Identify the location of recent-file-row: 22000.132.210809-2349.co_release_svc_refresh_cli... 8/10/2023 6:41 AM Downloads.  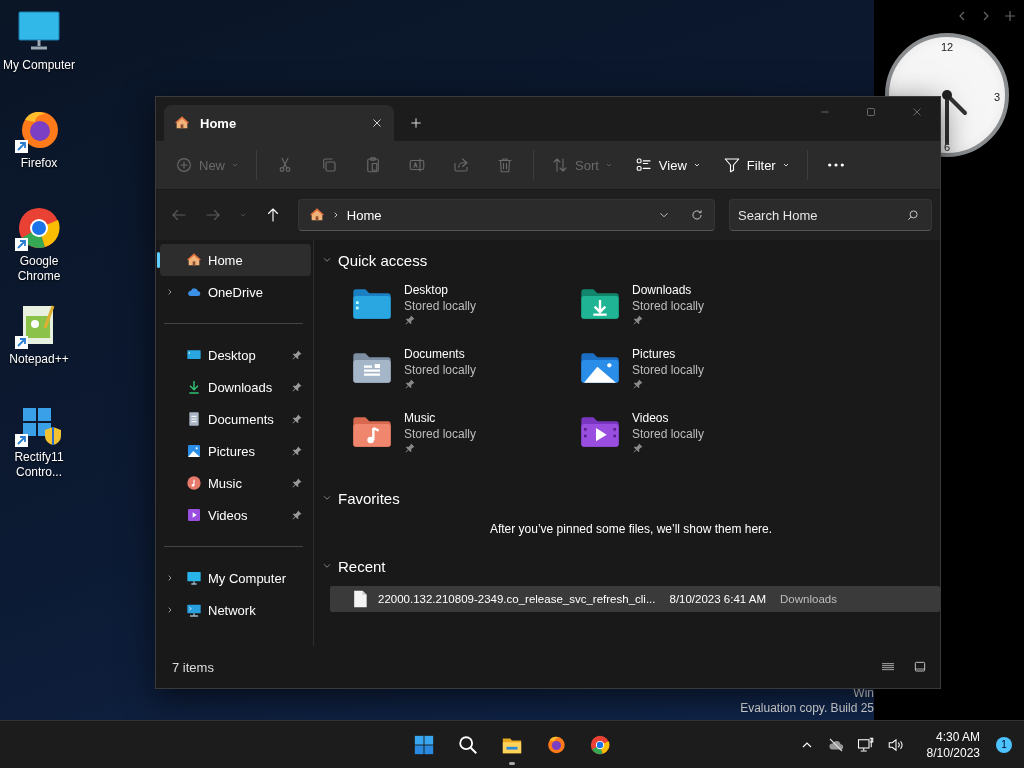
(635, 599).